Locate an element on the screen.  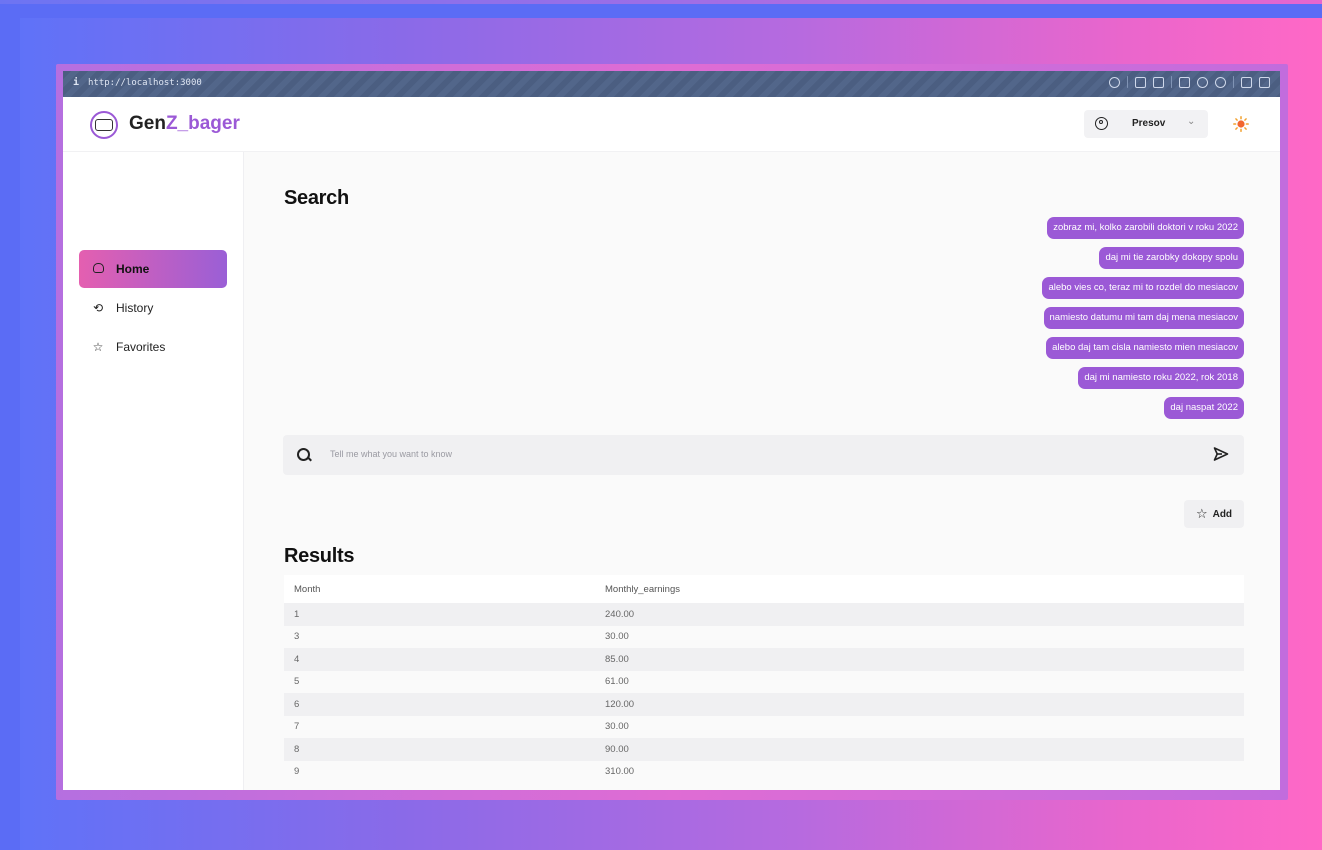
table-cell: 120.00 is located at coordinates (620, 704).